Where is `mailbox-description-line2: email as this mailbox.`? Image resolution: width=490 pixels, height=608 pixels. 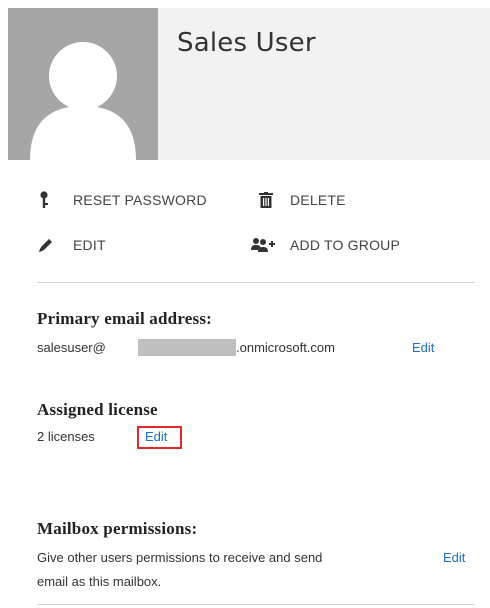 mailbox-description-line2: email as this mailbox. is located at coordinates (99, 581).